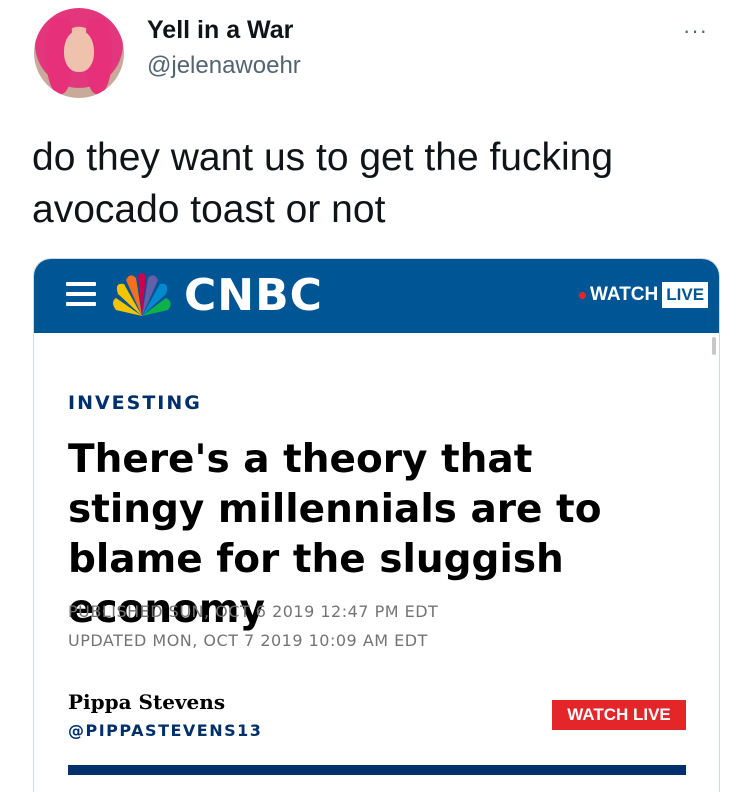 The image size is (750, 792). I want to click on watch-live-top-button: WATCH LIVE, so click(644, 295).